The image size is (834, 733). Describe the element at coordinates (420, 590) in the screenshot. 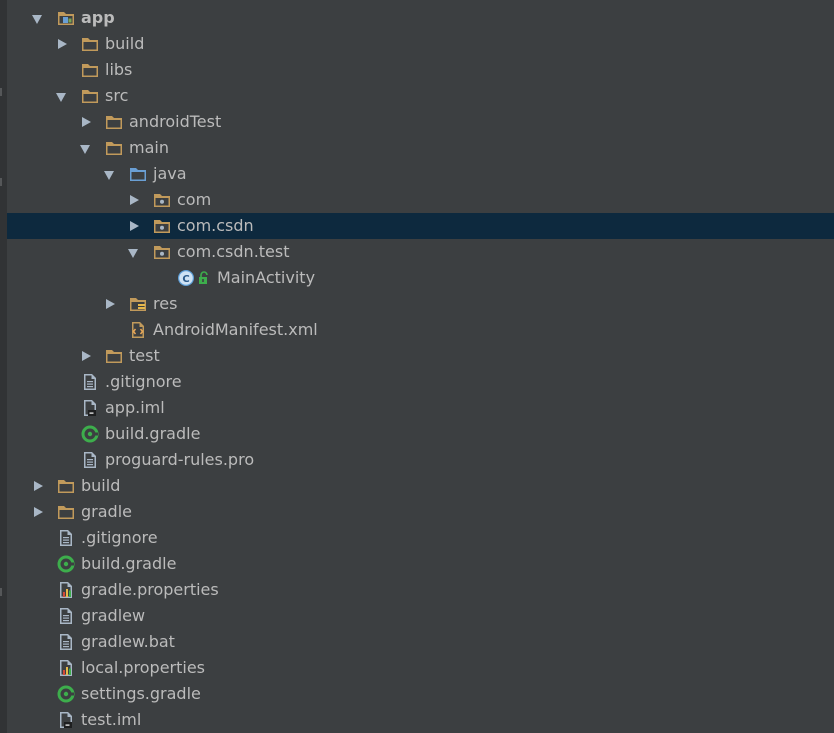

I see `tree-item-gradle-properties: gradle.properties` at that location.